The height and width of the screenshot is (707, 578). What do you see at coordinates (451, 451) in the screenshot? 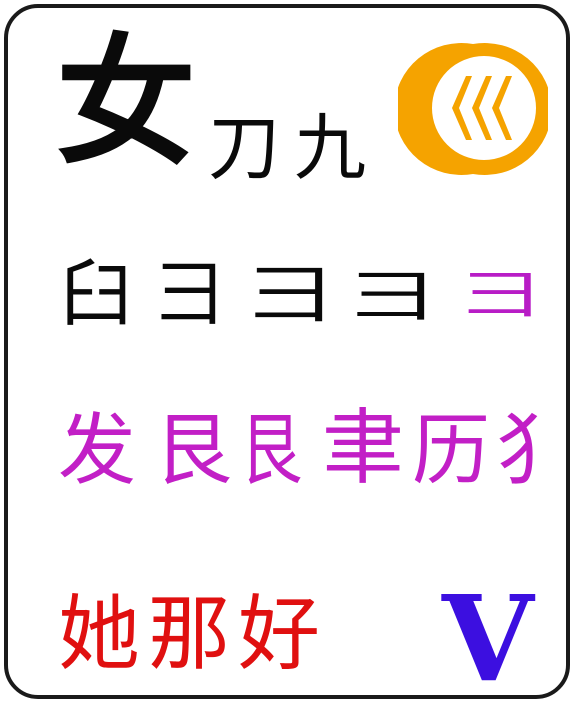
I see `row3-char-5: 历` at bounding box center [451, 451].